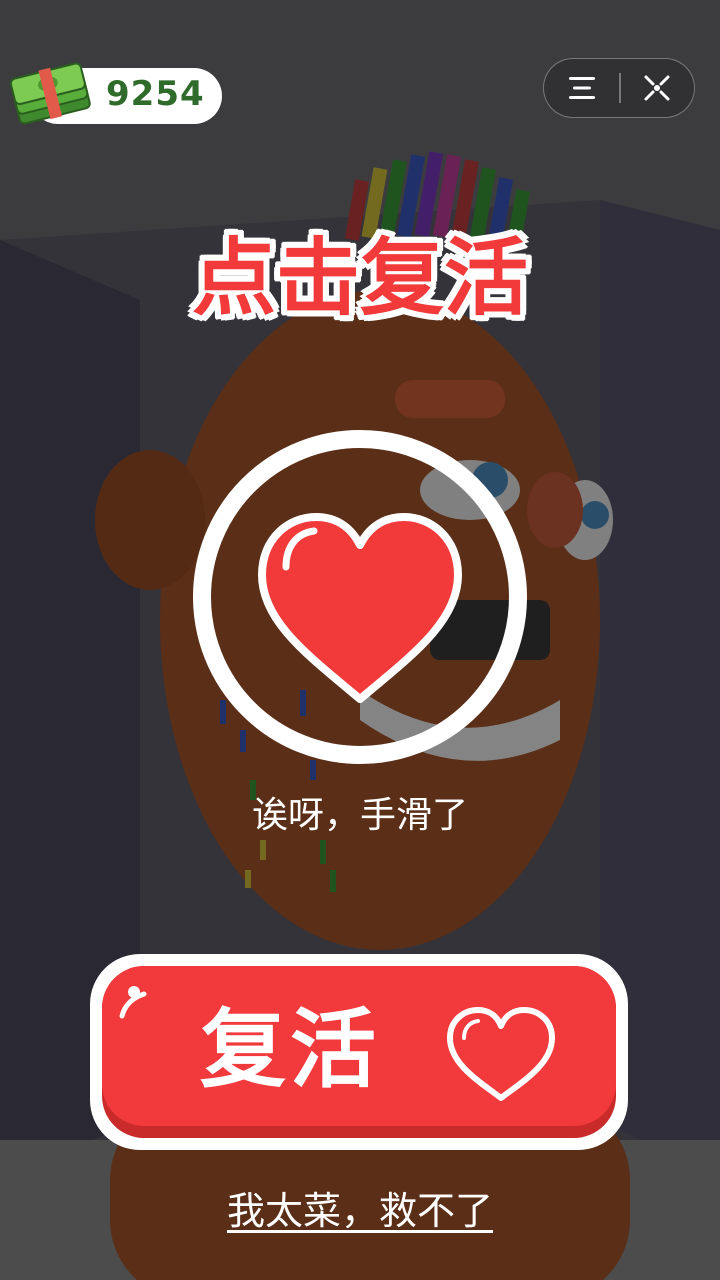 The image size is (720, 1280). What do you see at coordinates (359, 1052) in the screenshot?
I see `revive-button` at bounding box center [359, 1052].